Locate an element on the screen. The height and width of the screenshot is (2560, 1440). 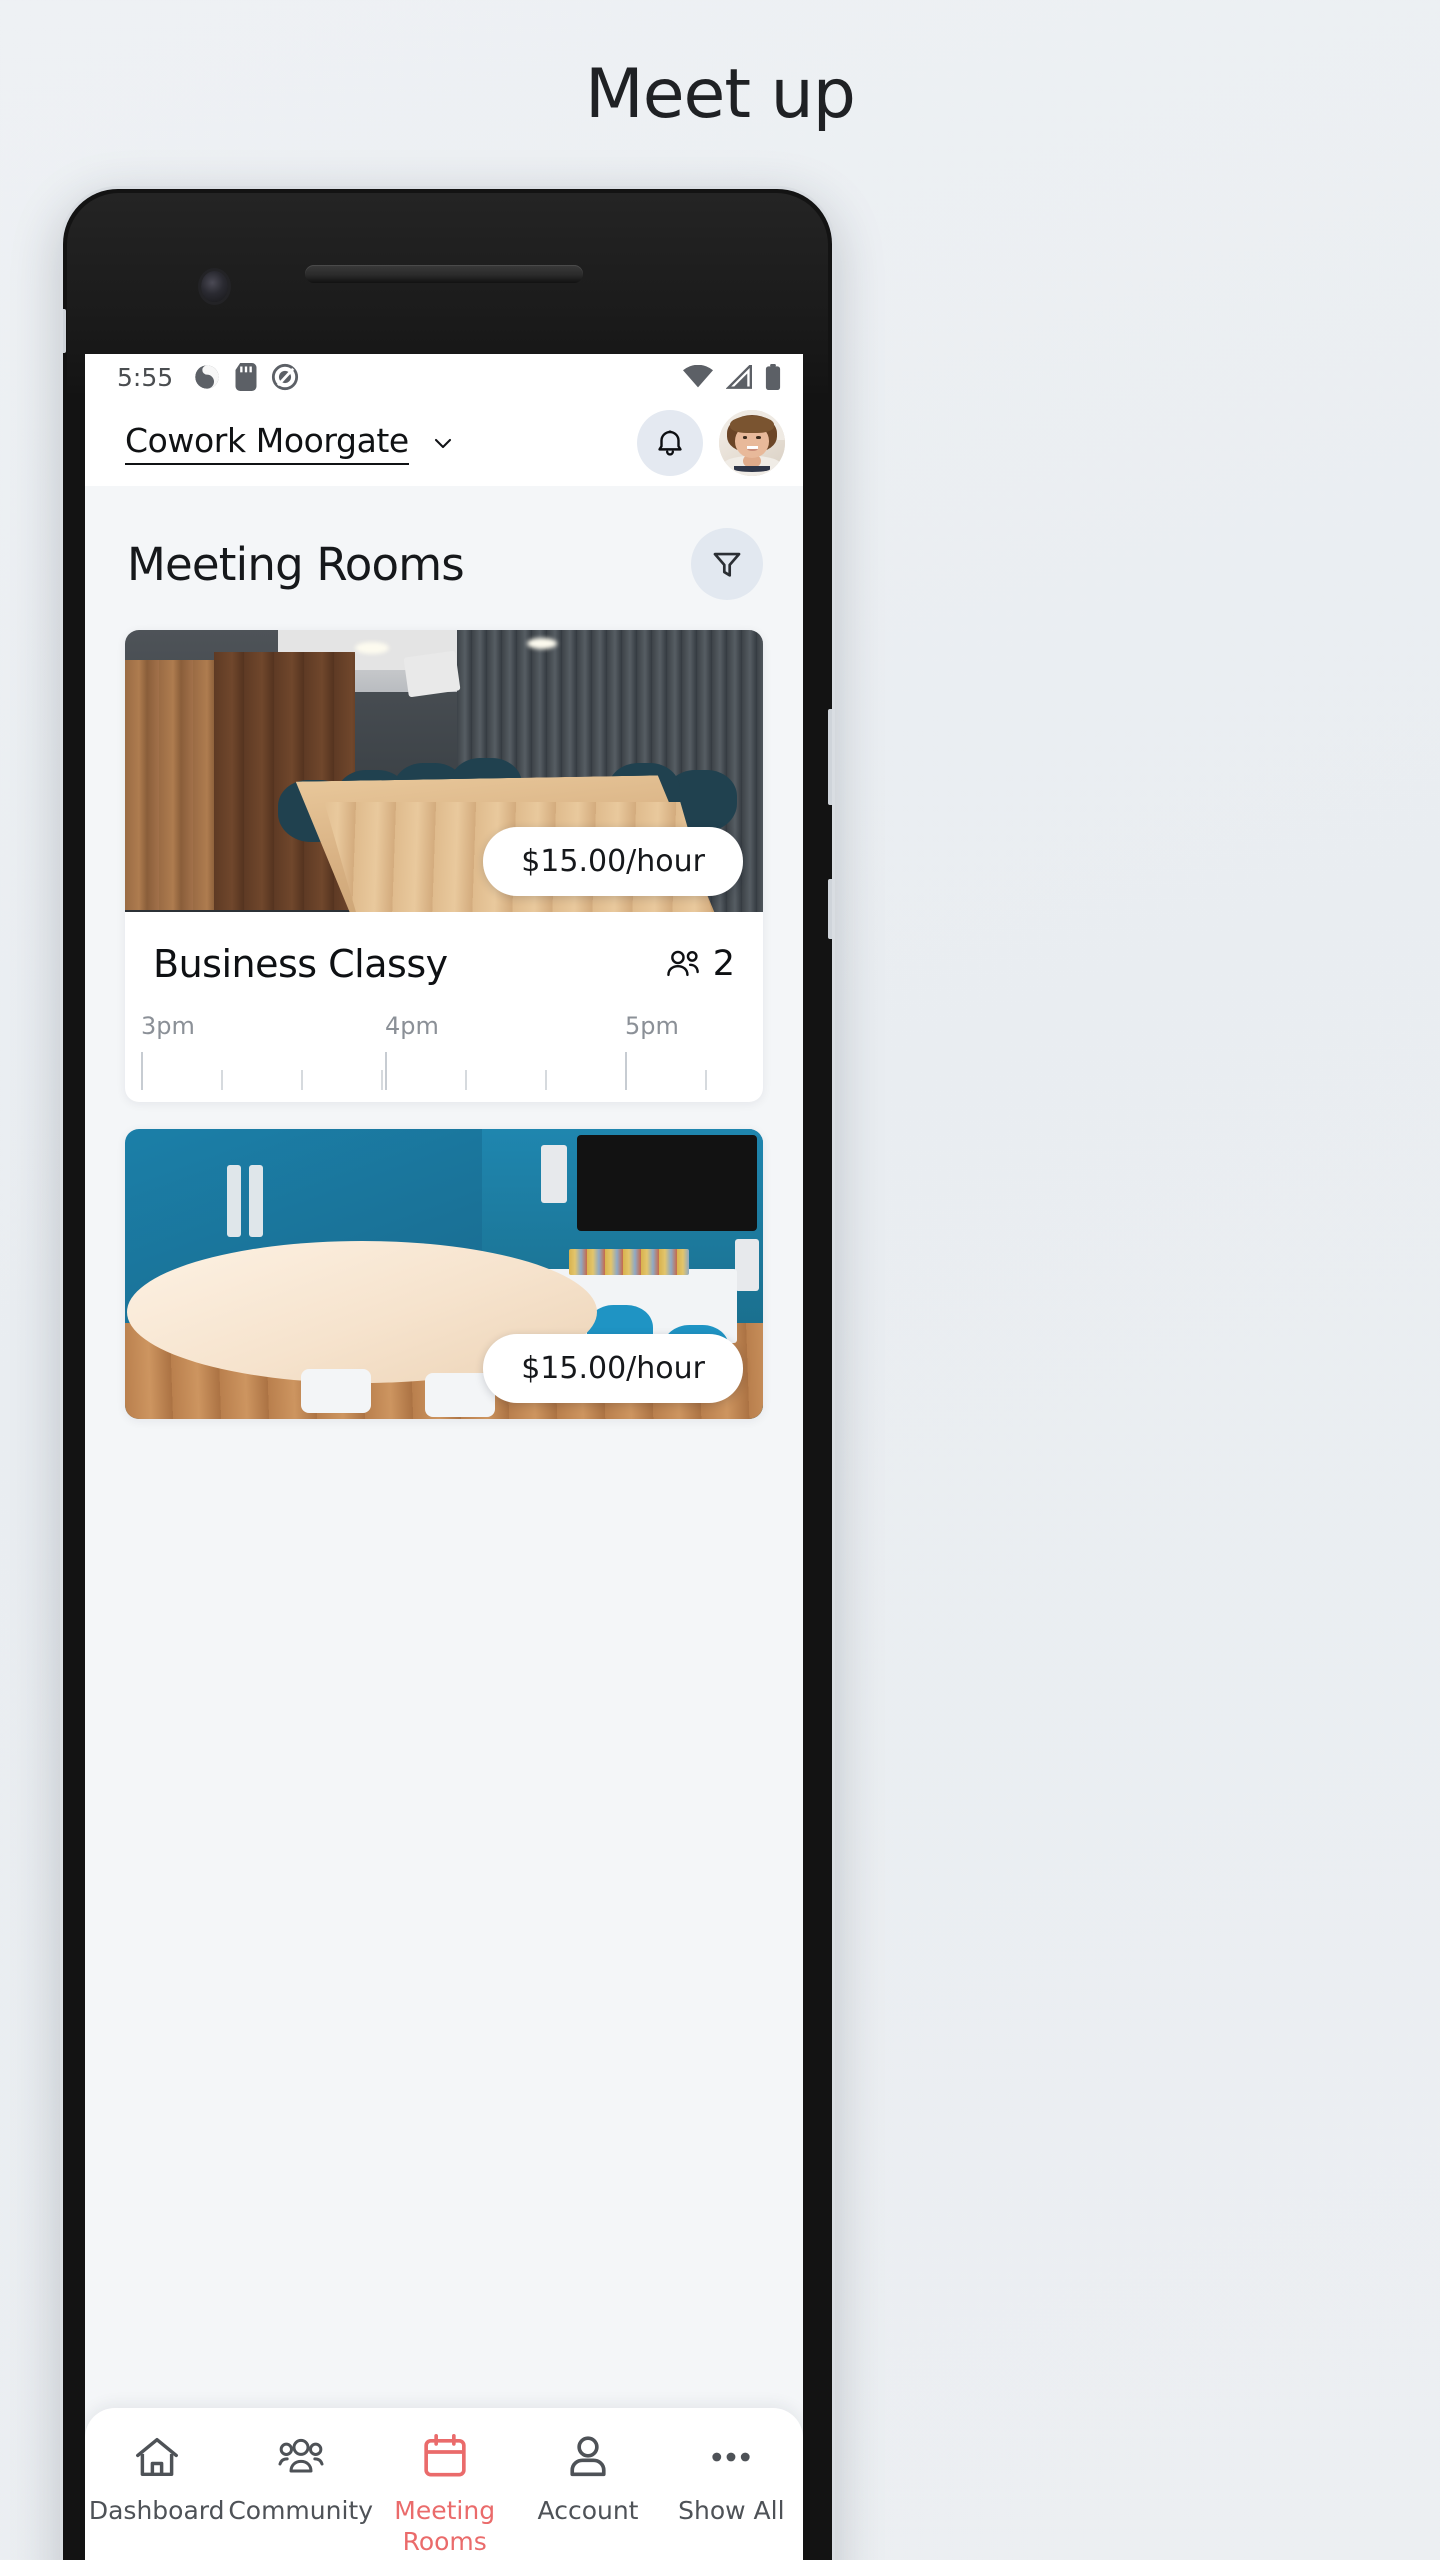
front-camera-icon is located at coordinates (214, 286).